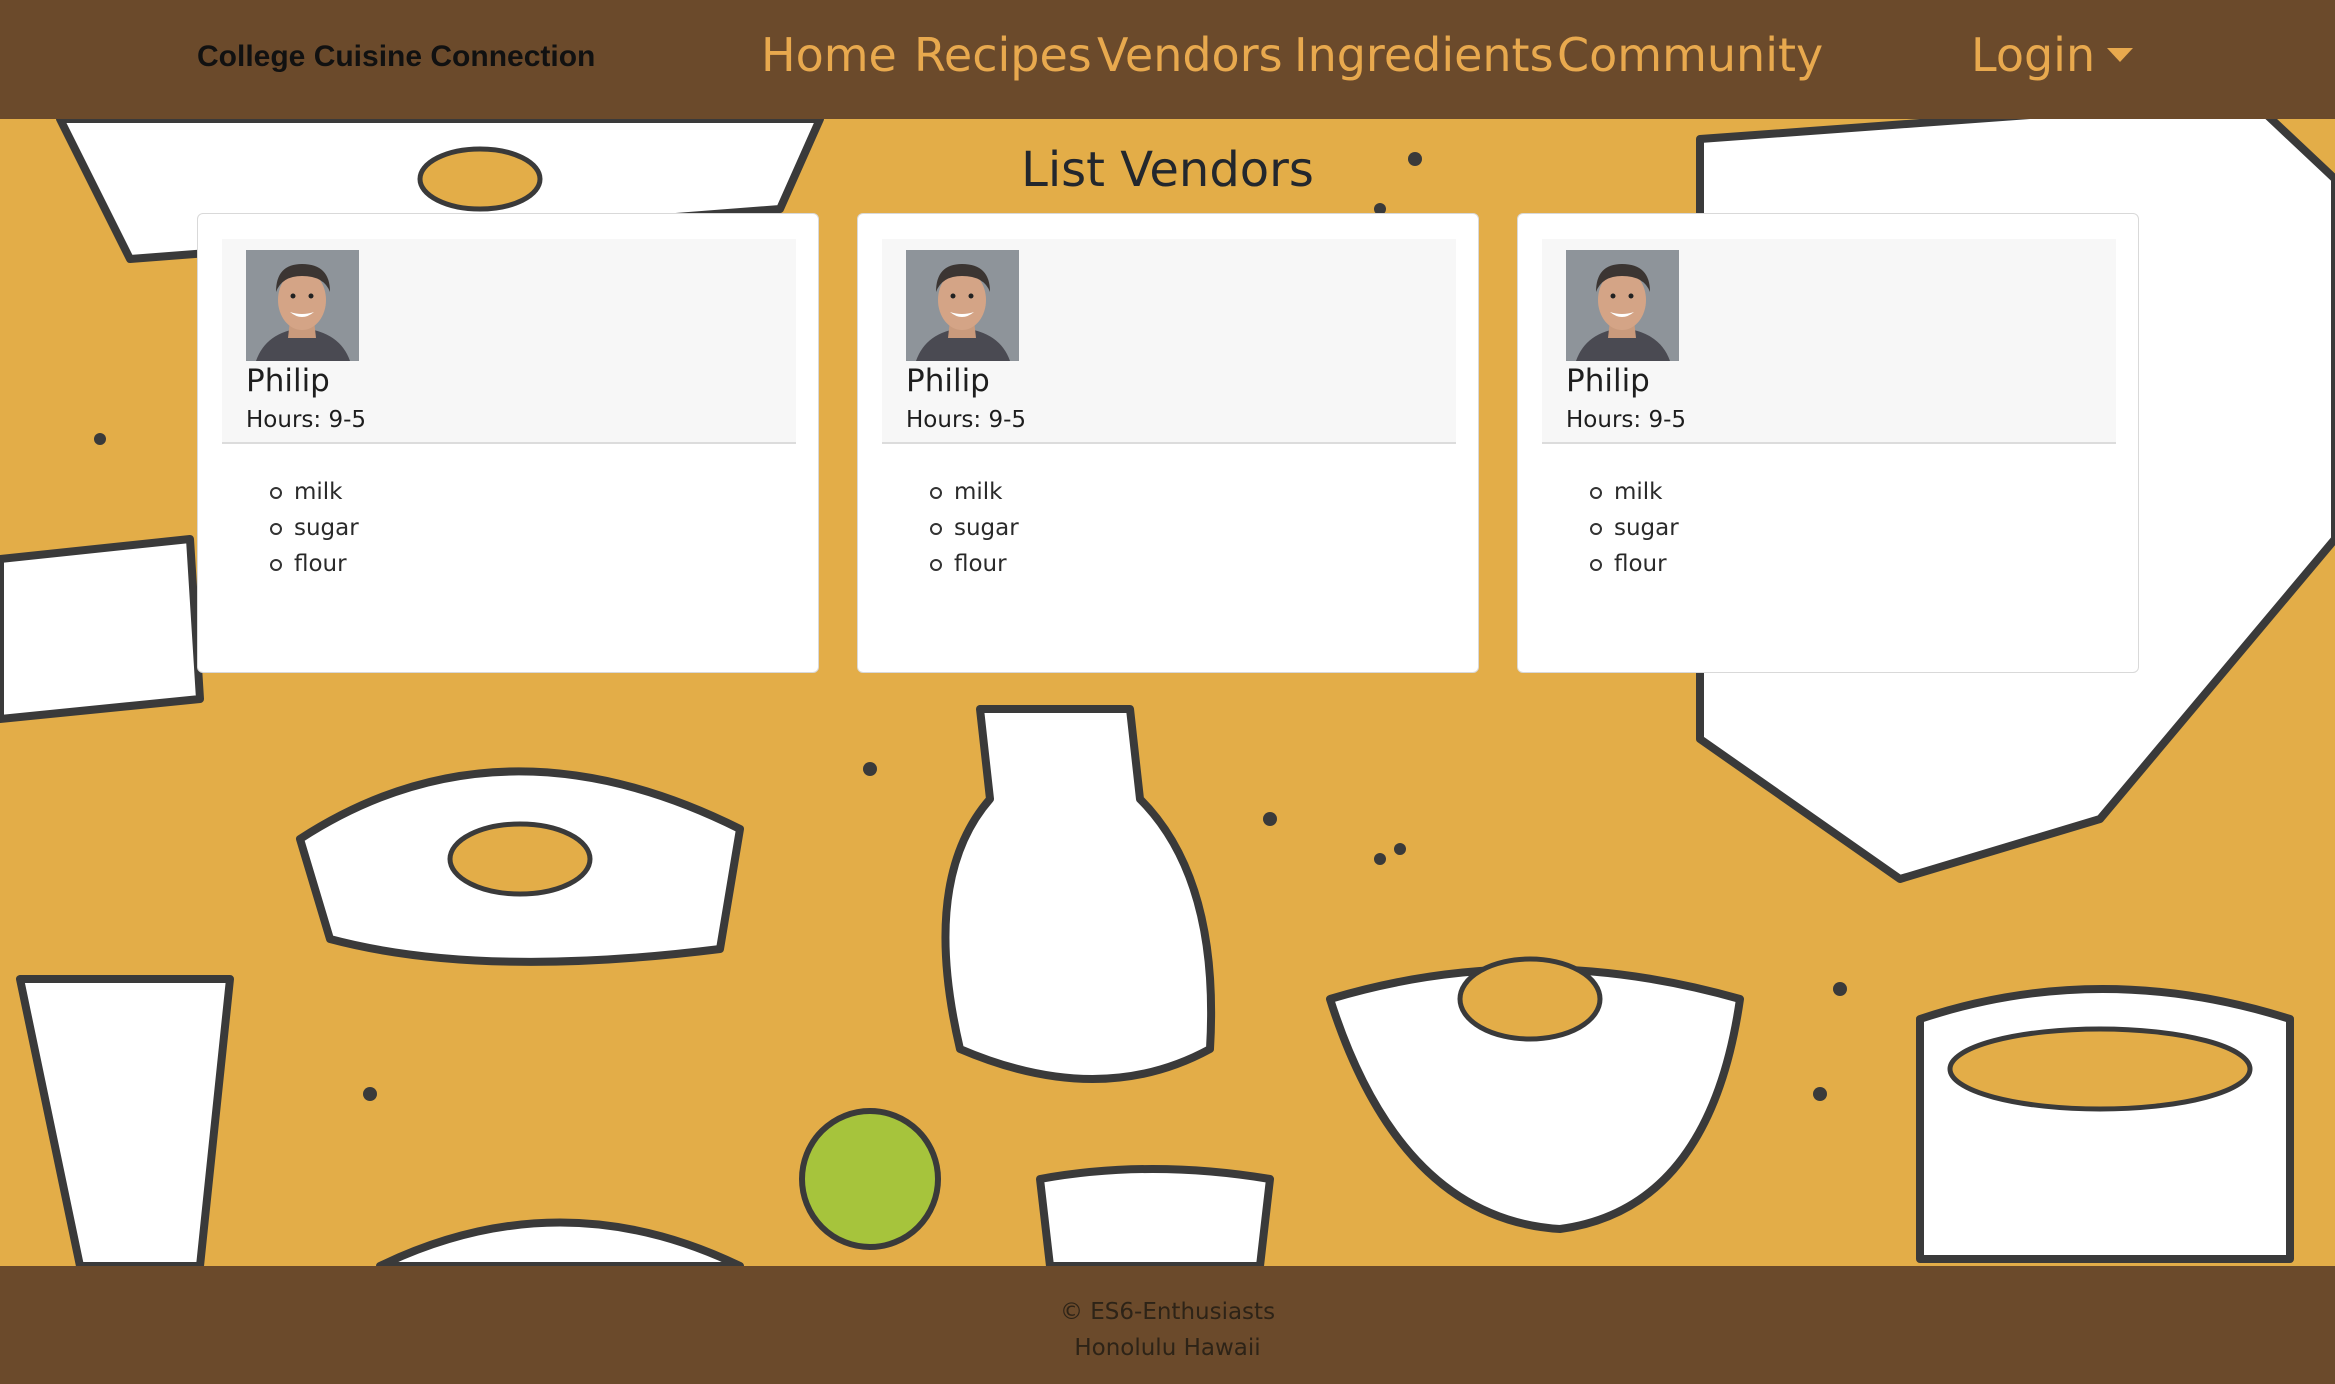 The height and width of the screenshot is (1384, 2335). I want to click on footer: © ES6-Enthusiasts Honolulu Hawaii, so click(1167, 1325).